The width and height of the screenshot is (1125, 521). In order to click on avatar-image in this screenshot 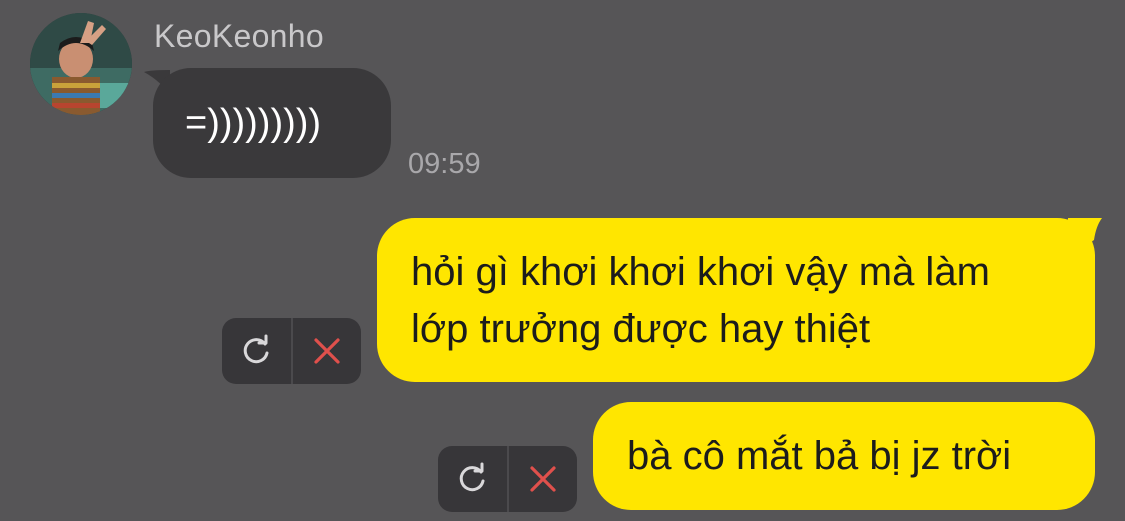, I will do `click(81, 64)`.